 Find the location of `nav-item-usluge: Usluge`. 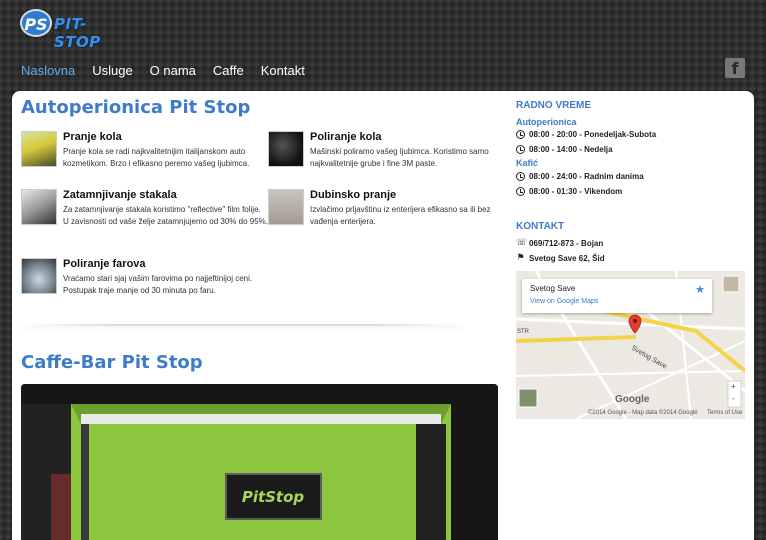

nav-item-usluge: Usluge is located at coordinates (112, 70).